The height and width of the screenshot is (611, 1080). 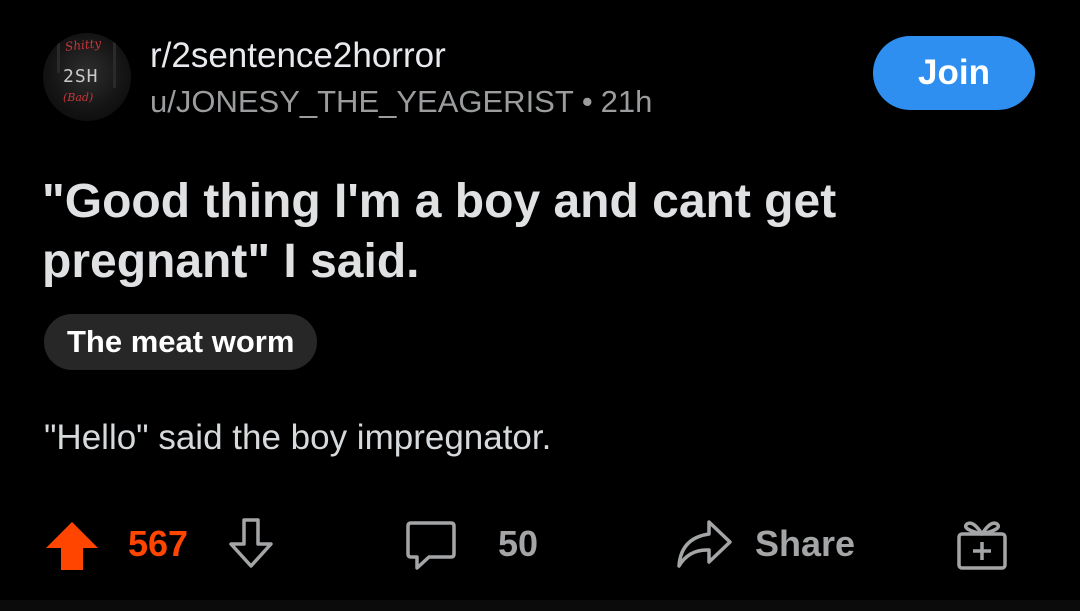 What do you see at coordinates (298, 437) in the screenshot?
I see `post-body: "Hello" said the boy impregnator.` at bounding box center [298, 437].